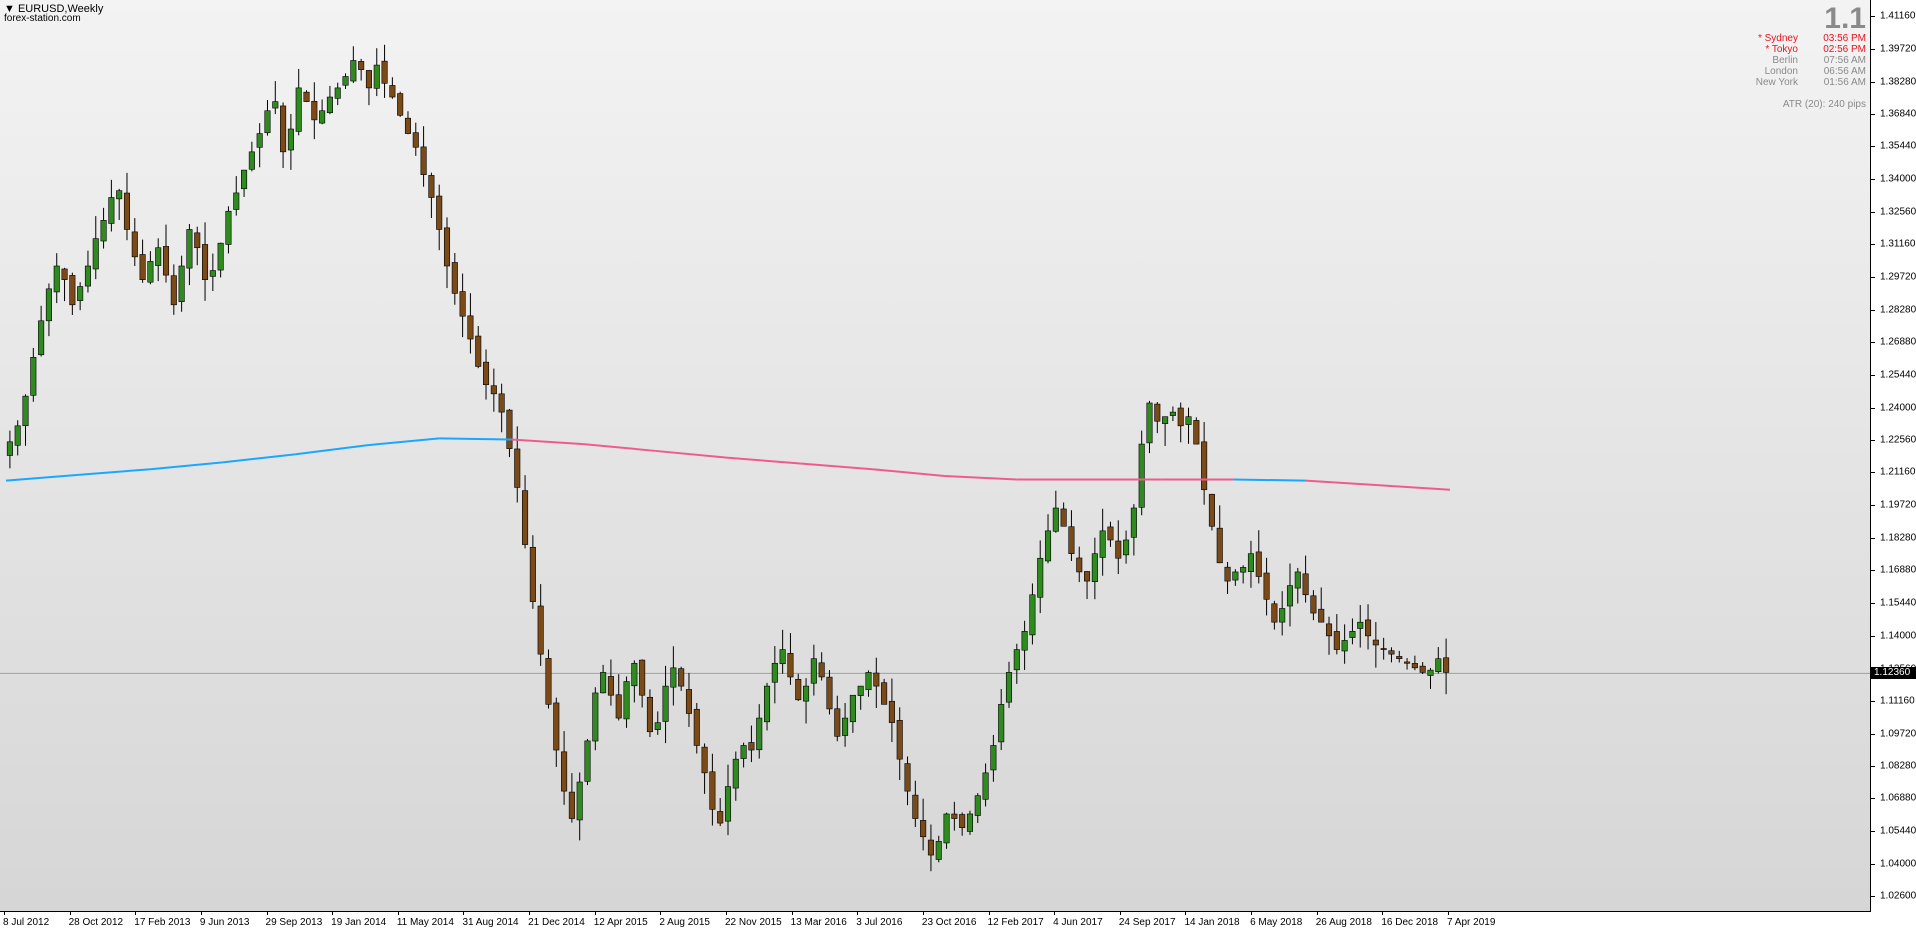  What do you see at coordinates (425, 922) in the screenshot?
I see `time-tick-label: 11 May 2014` at bounding box center [425, 922].